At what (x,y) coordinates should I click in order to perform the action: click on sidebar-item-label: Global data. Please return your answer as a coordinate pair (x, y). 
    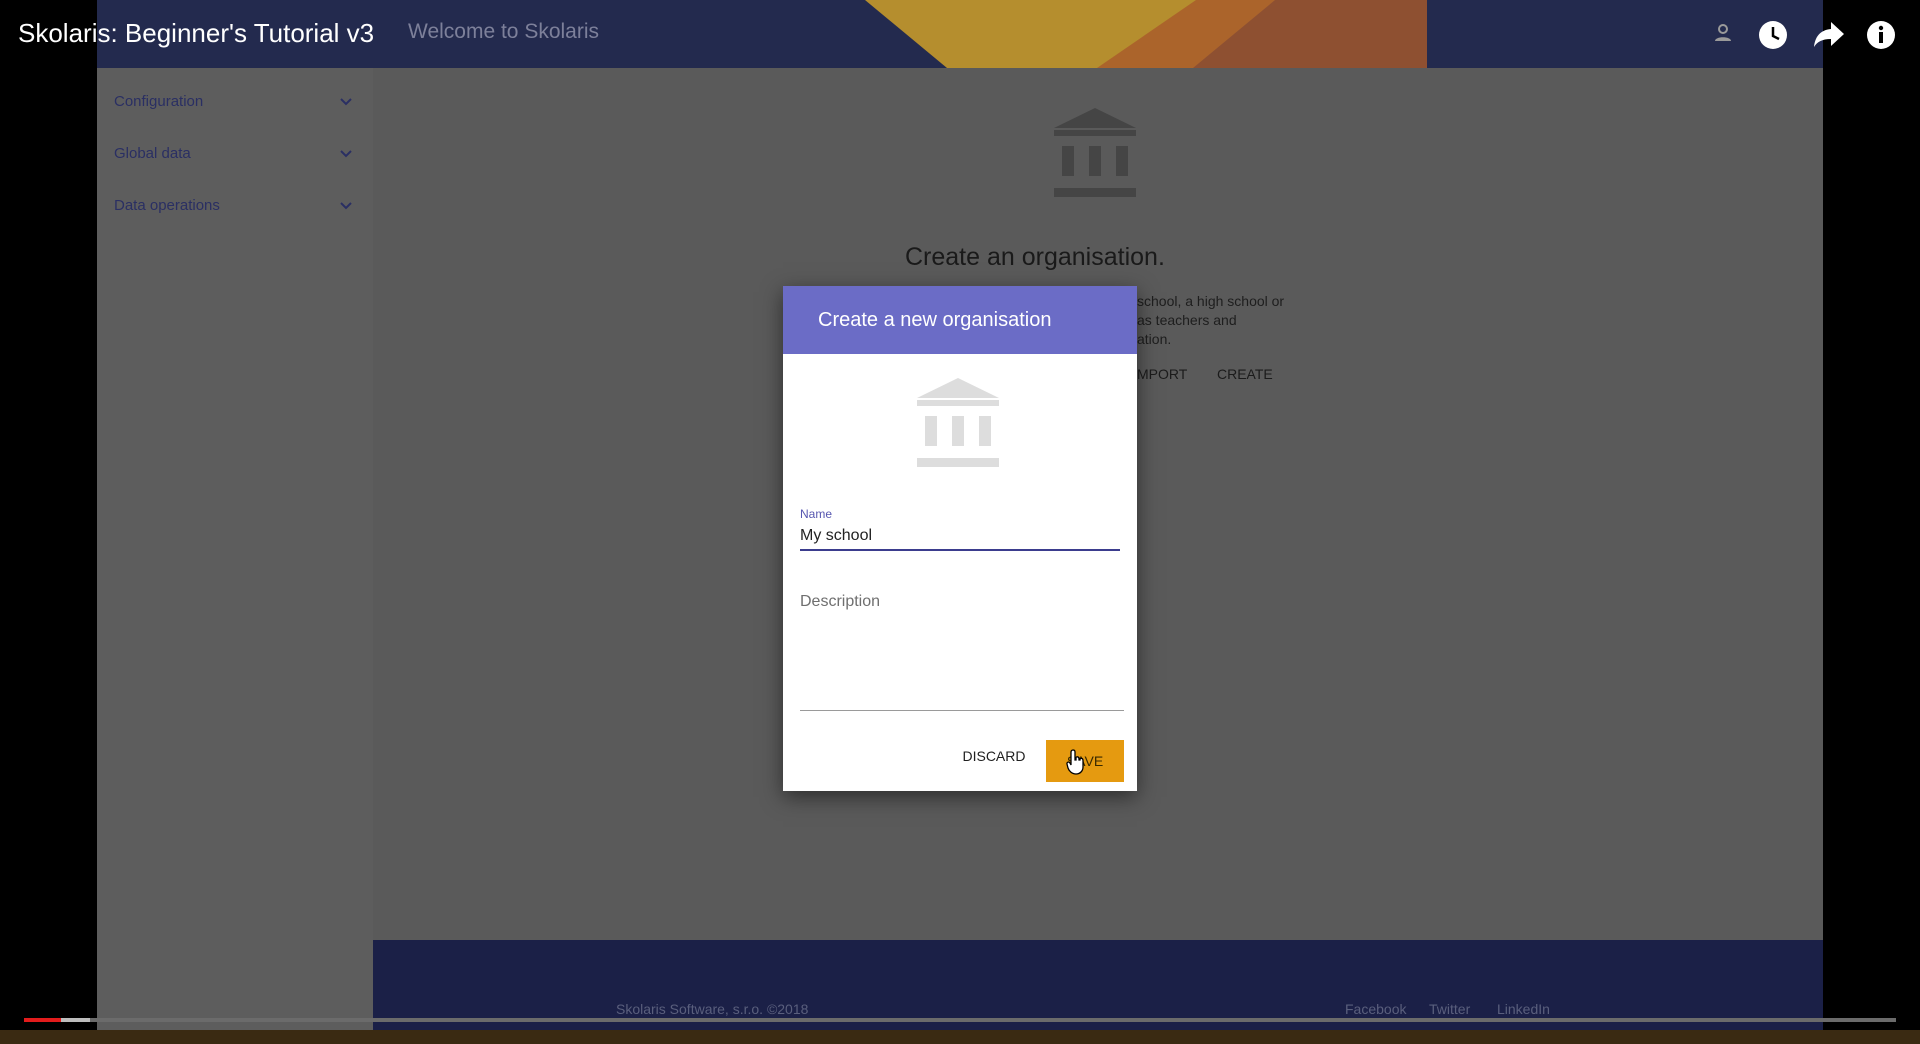
    Looking at the image, I should click on (152, 153).